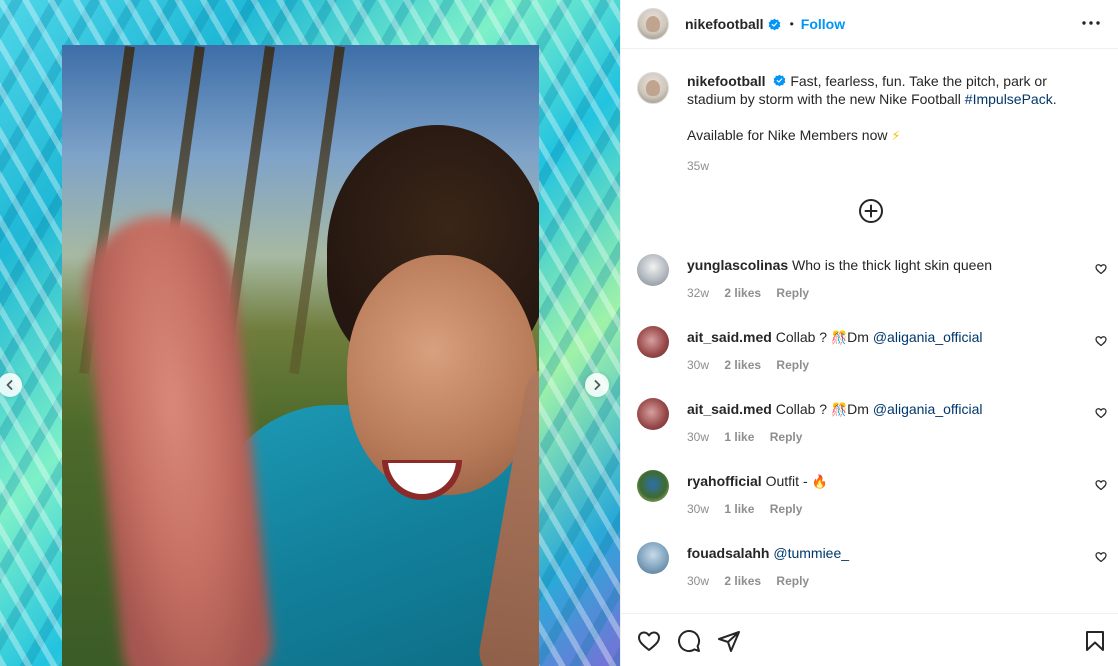  Describe the element at coordinates (442, 375) in the screenshot. I see `photo-face` at that location.